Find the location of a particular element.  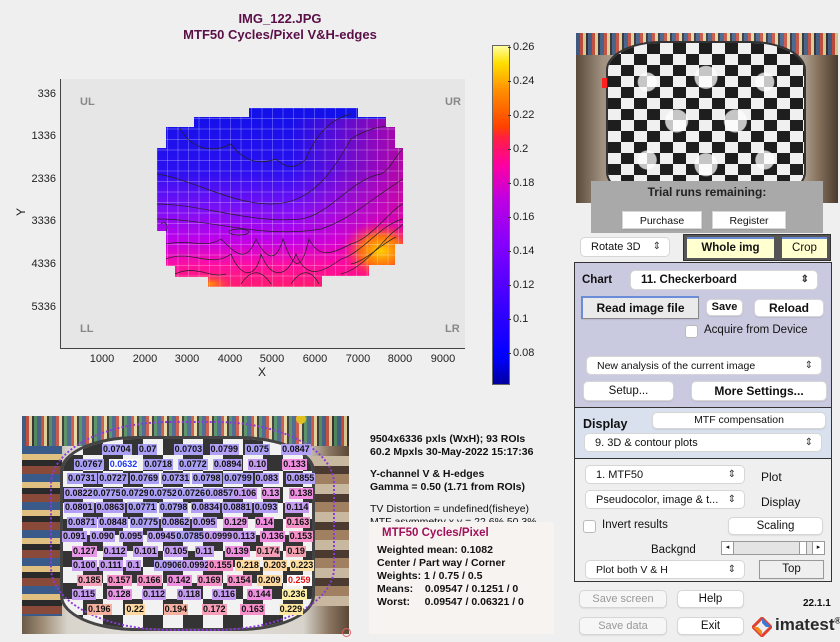

read-image-file-button: Read image file is located at coordinates (640, 307).